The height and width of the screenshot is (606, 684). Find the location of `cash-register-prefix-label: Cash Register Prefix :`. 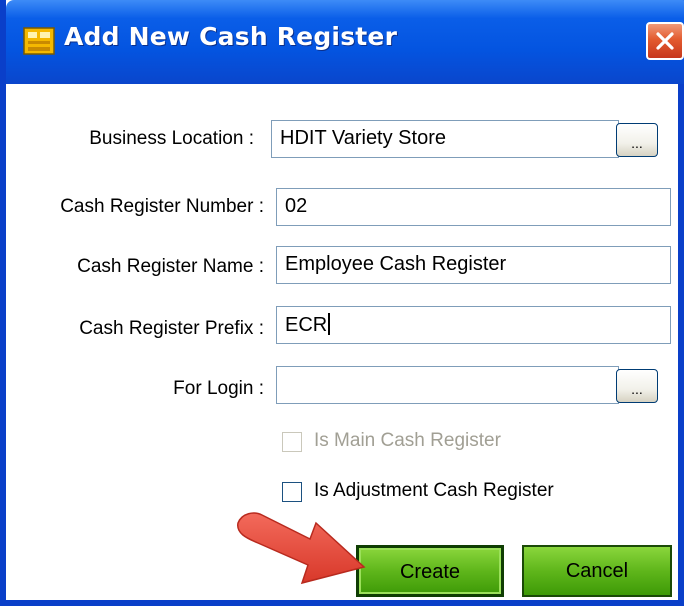

cash-register-prefix-label: Cash Register Prefix : is located at coordinates (171, 328).